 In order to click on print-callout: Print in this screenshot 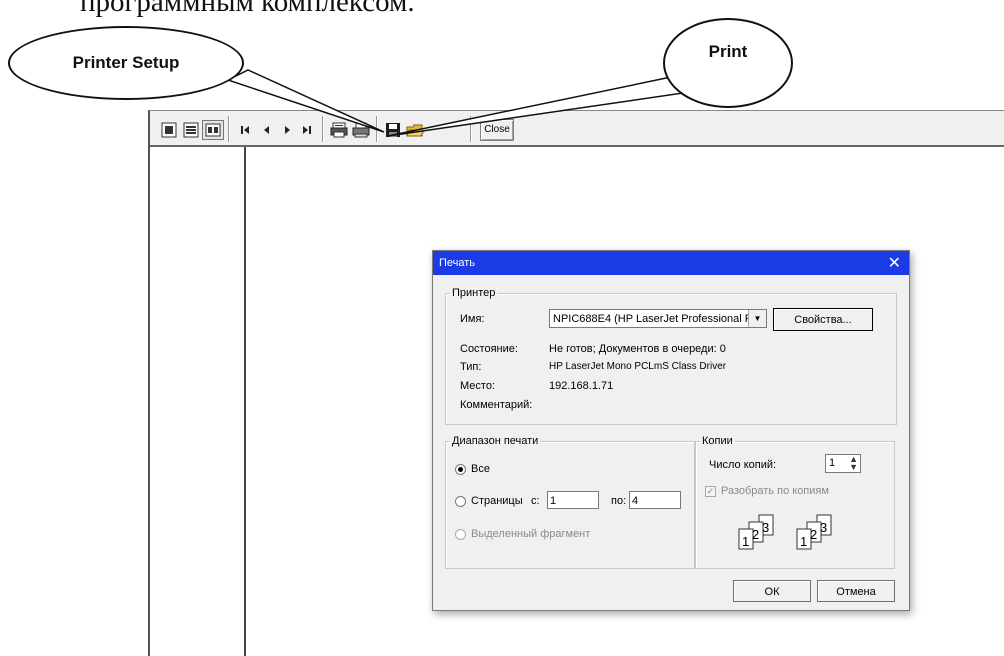, I will do `click(728, 63)`.